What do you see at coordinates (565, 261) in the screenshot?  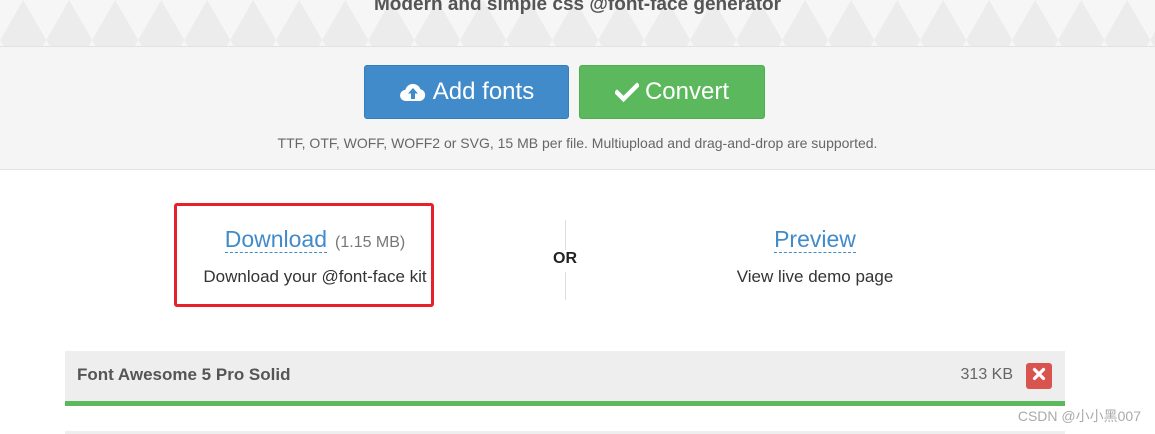 I see `or-label: OR` at bounding box center [565, 261].